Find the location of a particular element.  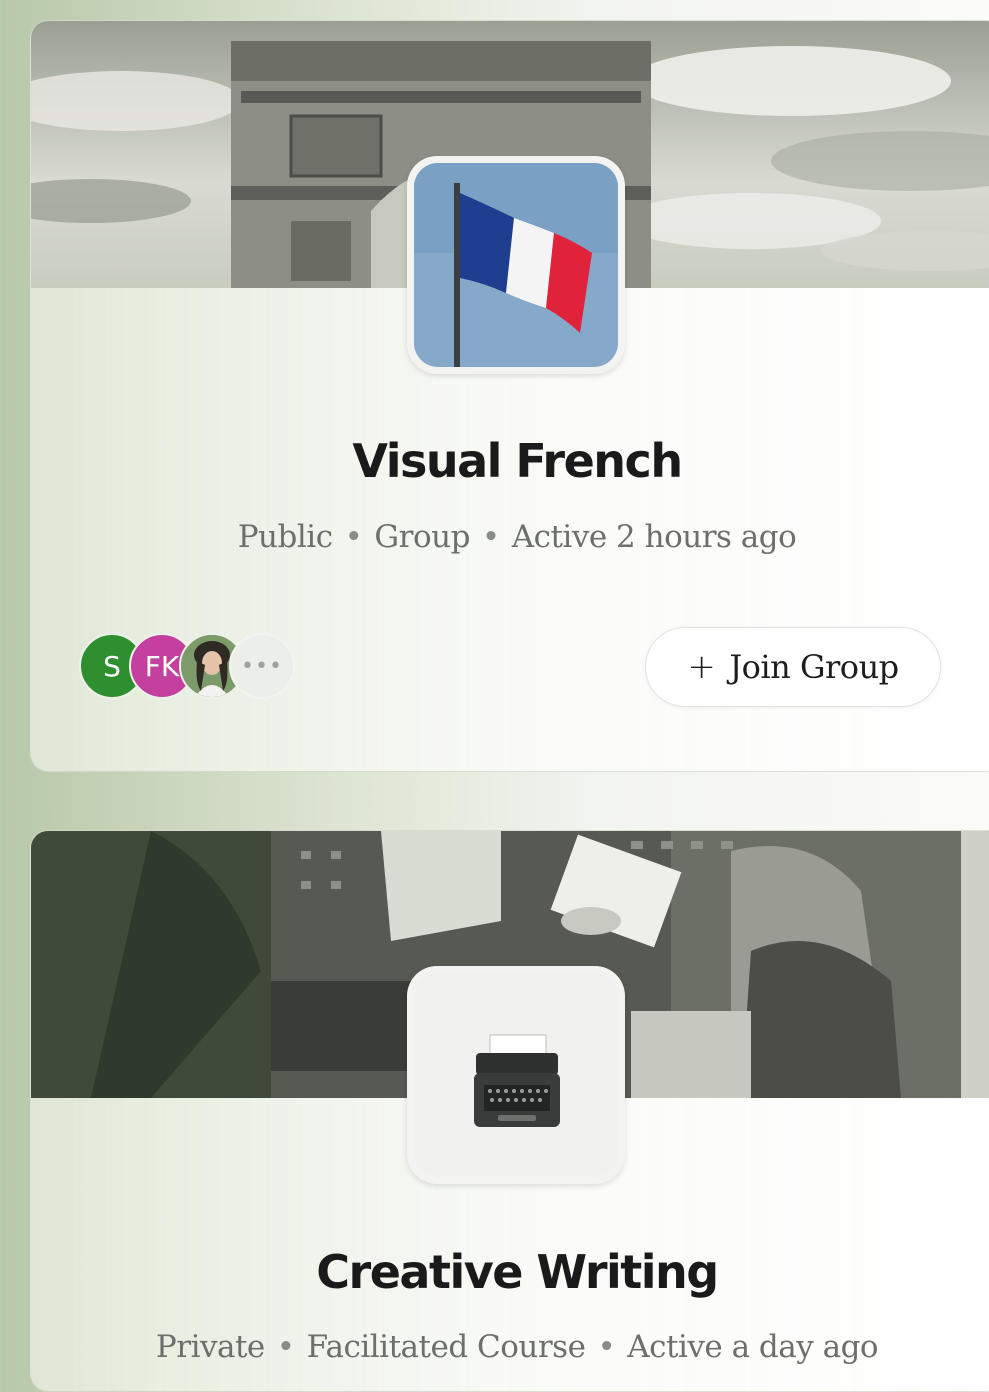

join-group-button: + Join Group is located at coordinates (793, 667).